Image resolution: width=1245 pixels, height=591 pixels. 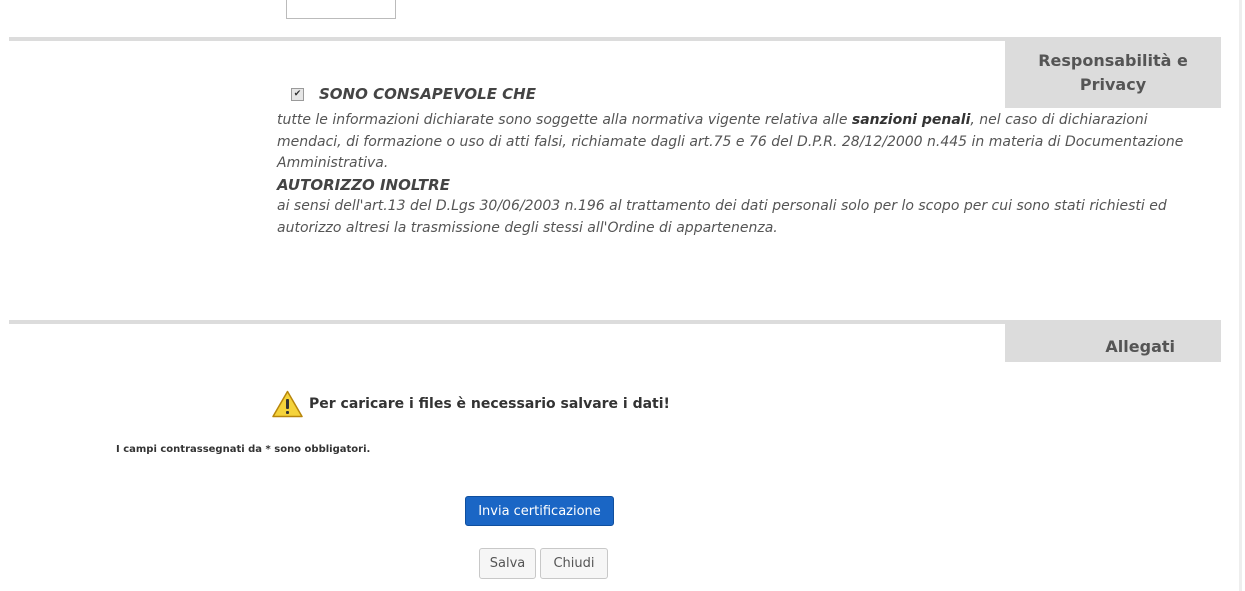 I want to click on allegati-section-header: Allegati, so click(x=1113, y=341).